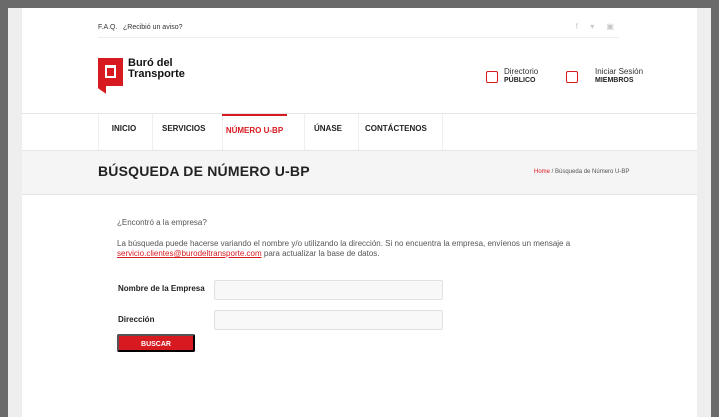 This screenshot has width=719, height=417. I want to click on login-link: Iniciar Sesión MIEMBROS, so click(619, 76).